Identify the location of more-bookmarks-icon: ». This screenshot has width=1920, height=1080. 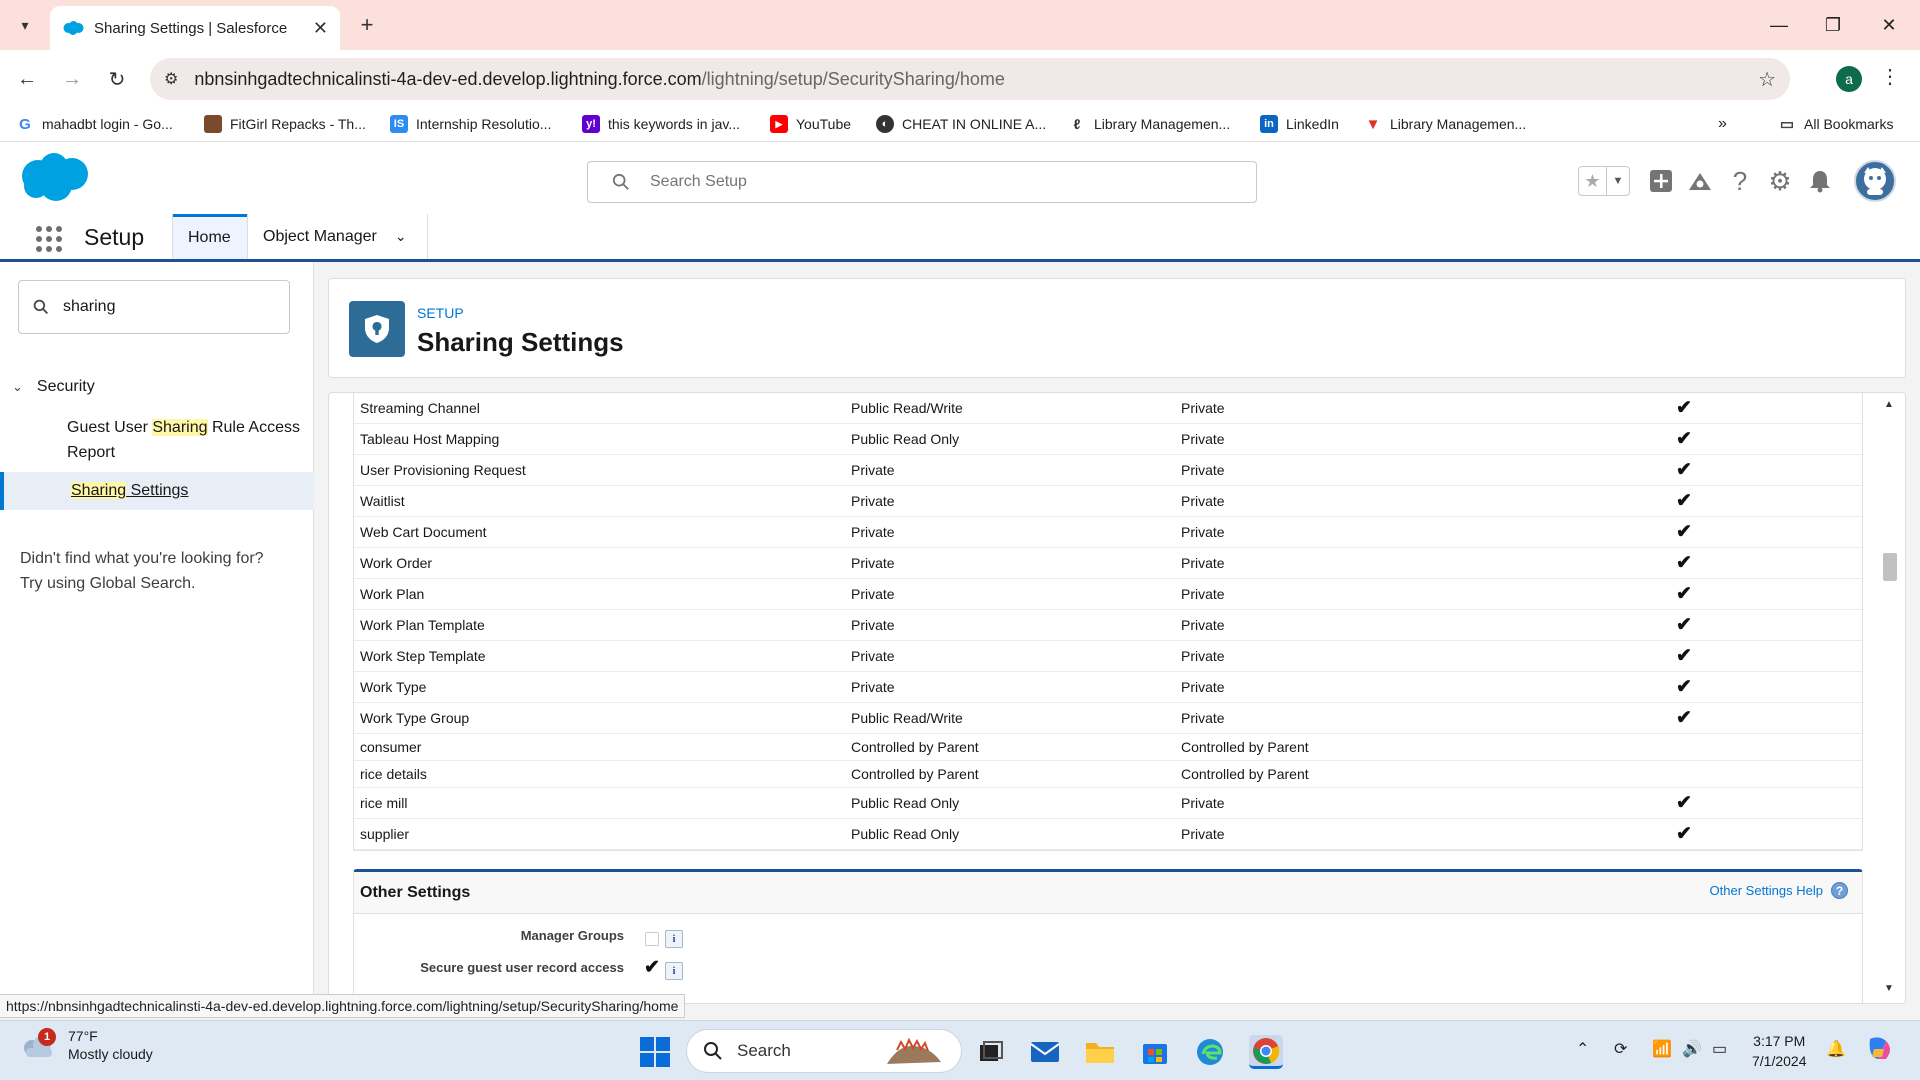
(1722, 124).